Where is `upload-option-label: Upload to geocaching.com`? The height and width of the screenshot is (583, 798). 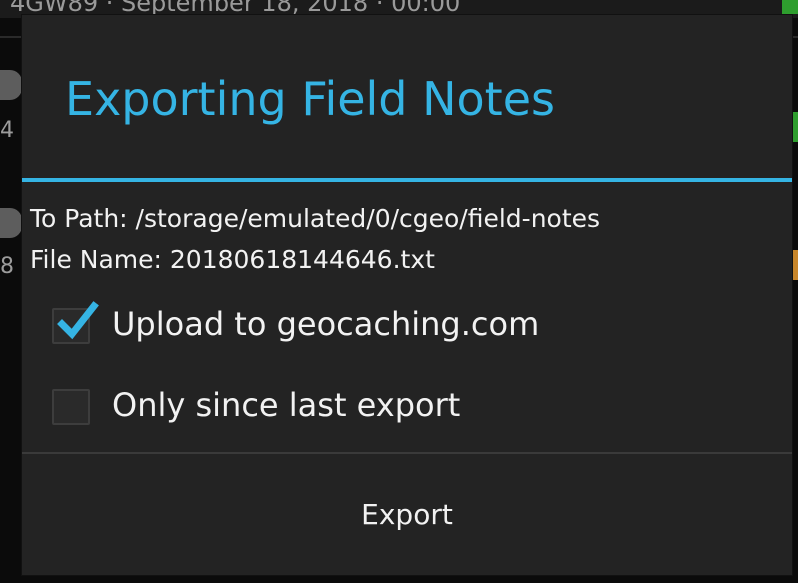 upload-option-label: Upload to geocaching.com is located at coordinates (326, 324).